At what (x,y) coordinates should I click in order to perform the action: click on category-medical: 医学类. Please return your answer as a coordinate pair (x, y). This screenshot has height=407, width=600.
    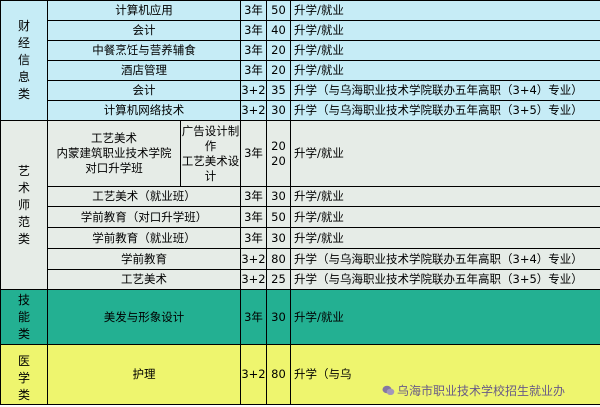
    Looking at the image, I should click on (24, 374).